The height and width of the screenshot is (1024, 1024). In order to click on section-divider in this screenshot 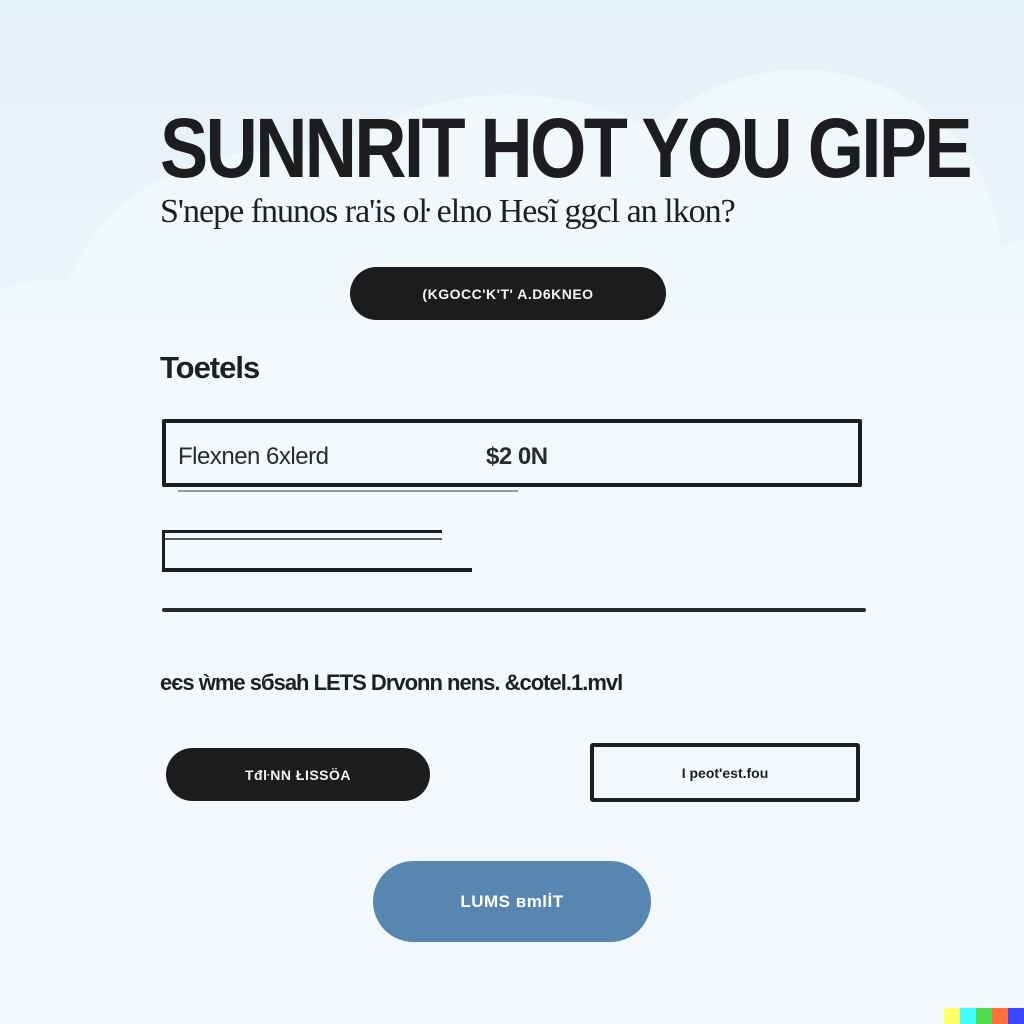, I will do `click(514, 610)`.